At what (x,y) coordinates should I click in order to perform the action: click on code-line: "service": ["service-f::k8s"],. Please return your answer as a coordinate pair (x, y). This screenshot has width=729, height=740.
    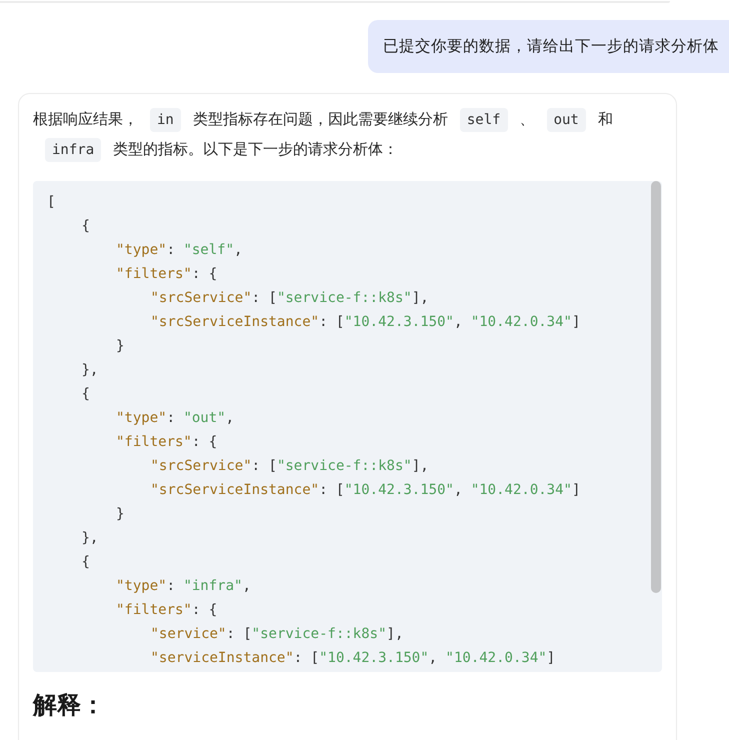
    Looking at the image, I should click on (277, 634).